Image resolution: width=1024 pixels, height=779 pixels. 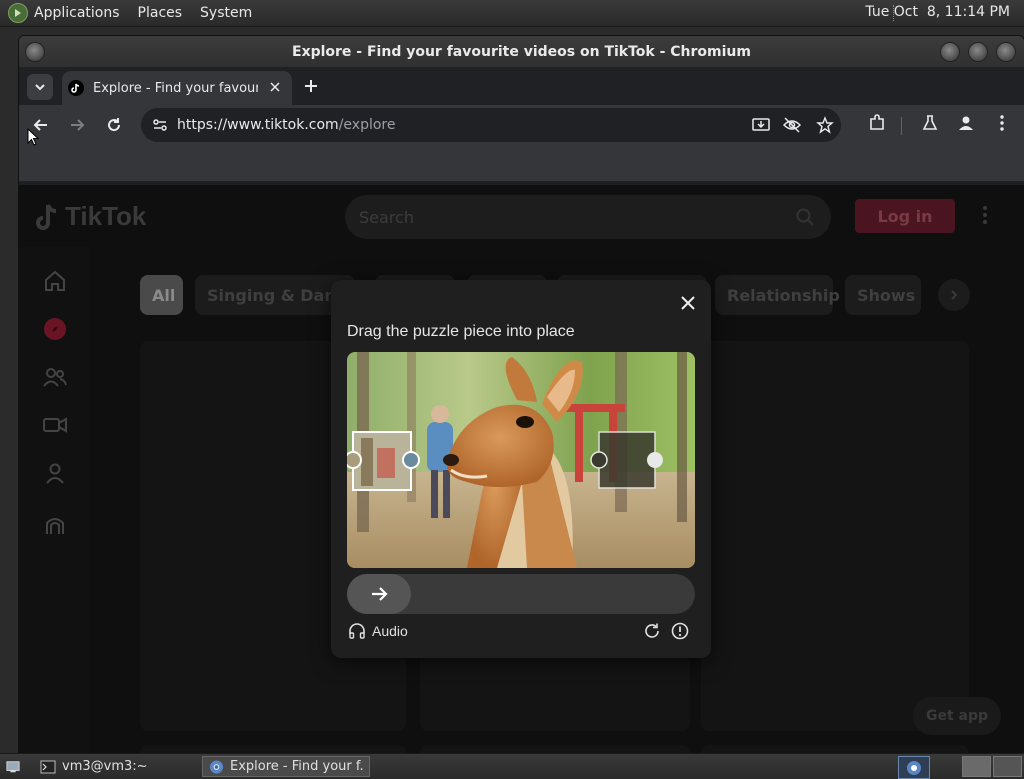 I want to click on more-apps-icon, so click(x=55, y=525).